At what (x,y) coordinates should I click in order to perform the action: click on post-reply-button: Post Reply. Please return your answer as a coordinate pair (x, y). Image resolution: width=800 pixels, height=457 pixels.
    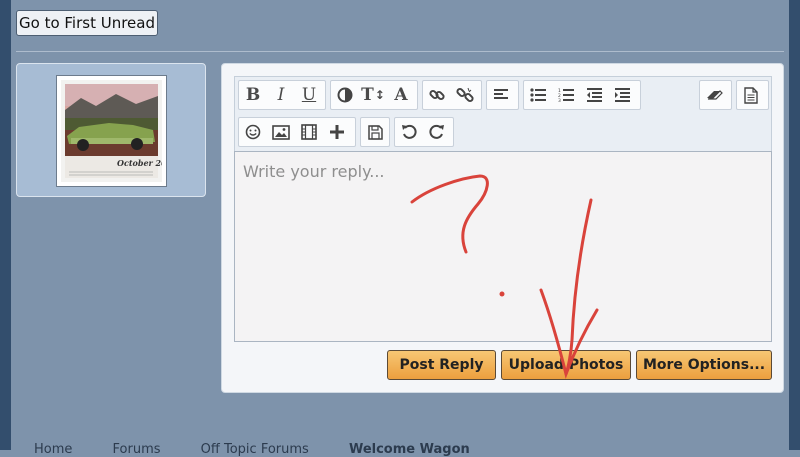
    Looking at the image, I should click on (441, 365).